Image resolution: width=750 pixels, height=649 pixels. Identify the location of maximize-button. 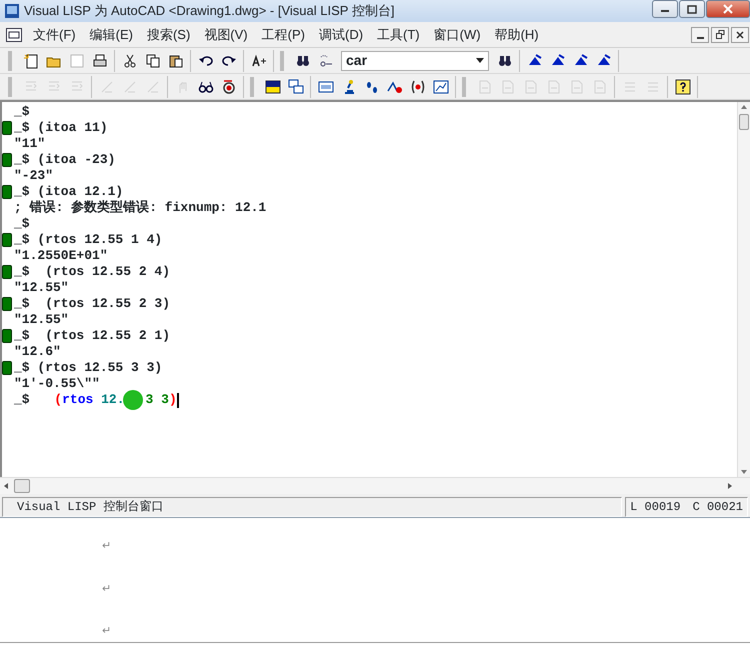
(692, 9).